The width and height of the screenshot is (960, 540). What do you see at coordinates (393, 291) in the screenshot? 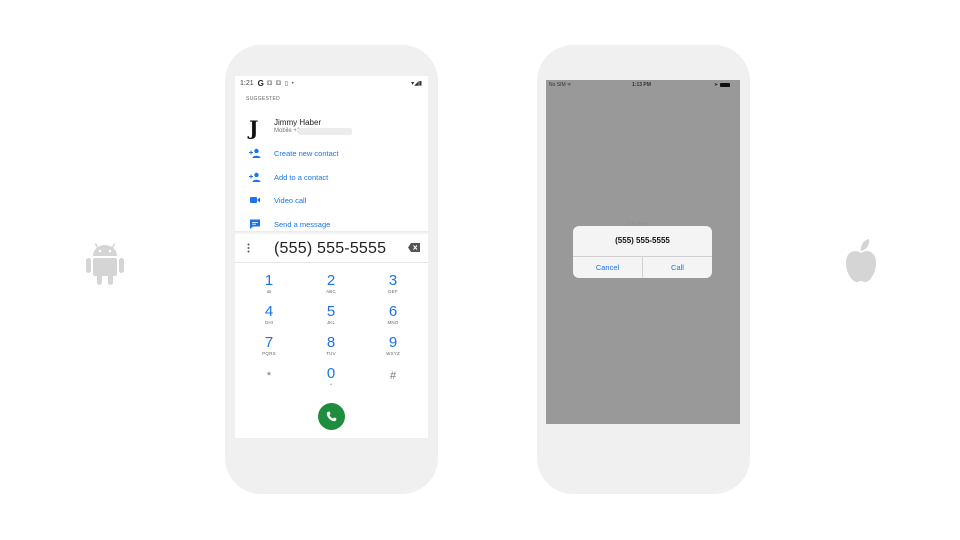
I see `key-letters: DEF` at bounding box center [393, 291].